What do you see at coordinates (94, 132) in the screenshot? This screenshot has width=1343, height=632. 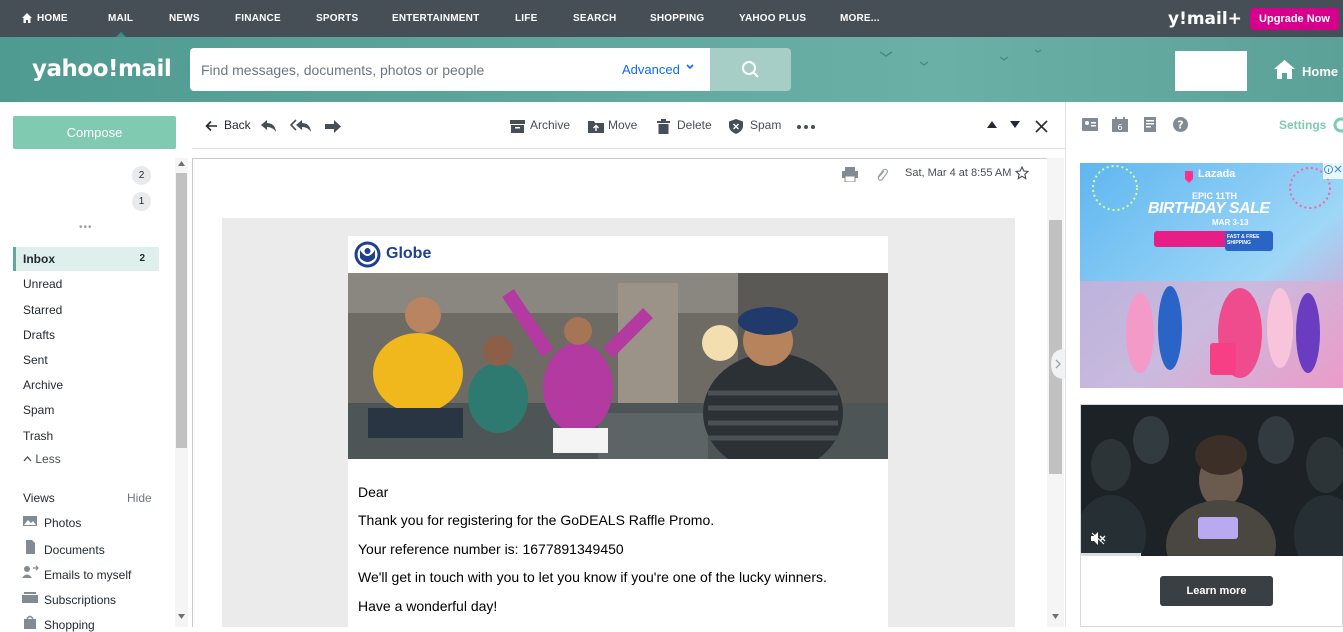 I see `compose-button: Compose` at bounding box center [94, 132].